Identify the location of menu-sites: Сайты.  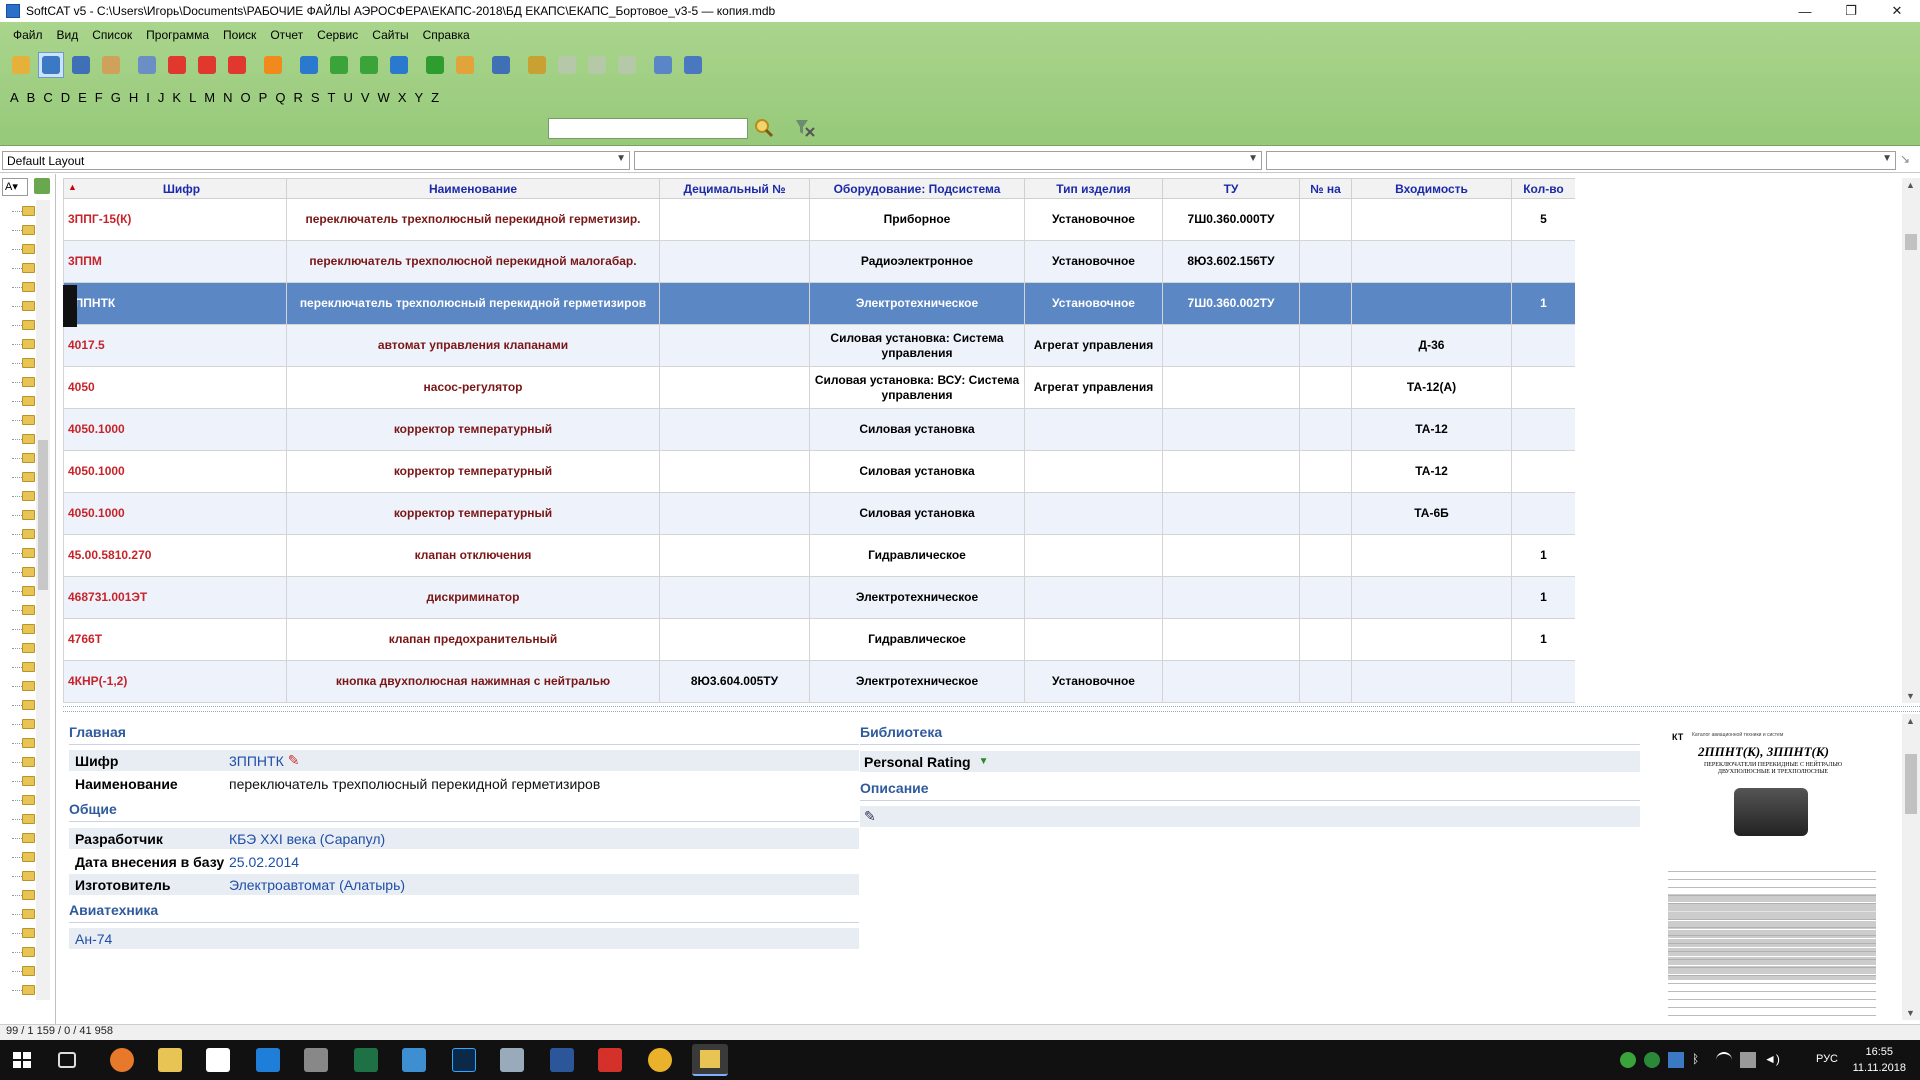
(390, 35).